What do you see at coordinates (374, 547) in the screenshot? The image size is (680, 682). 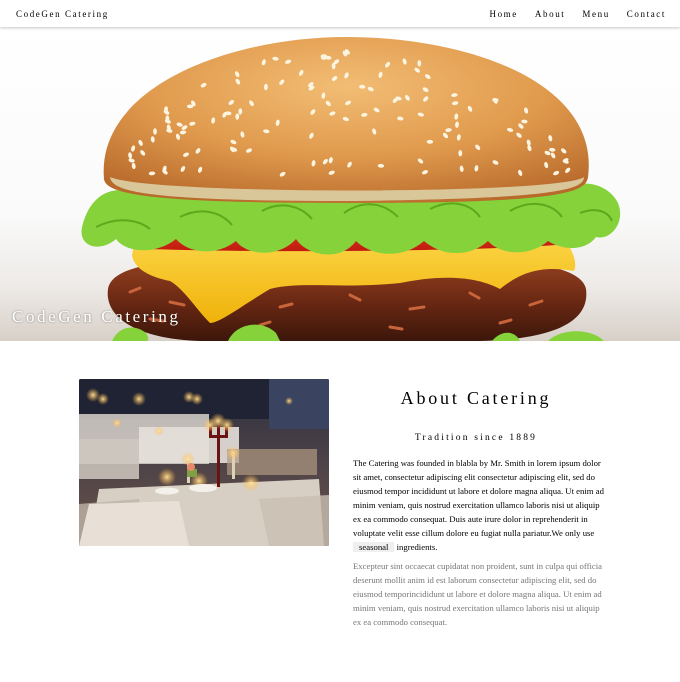 I see `seasonal-tag: seasonal` at bounding box center [374, 547].